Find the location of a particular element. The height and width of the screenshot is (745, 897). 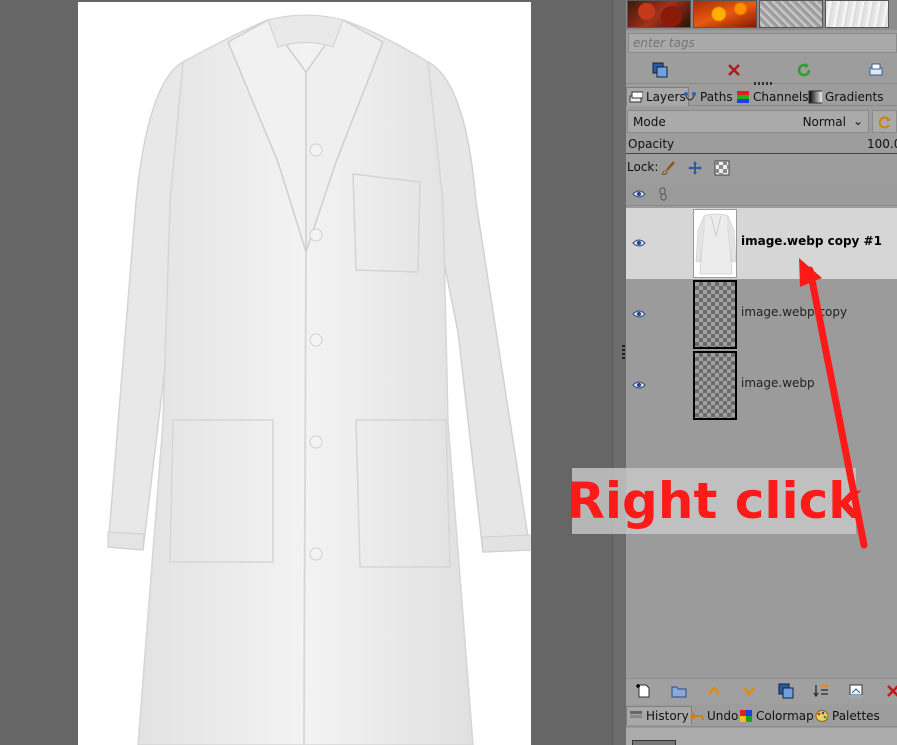

refresh-icon is located at coordinates (804, 70).